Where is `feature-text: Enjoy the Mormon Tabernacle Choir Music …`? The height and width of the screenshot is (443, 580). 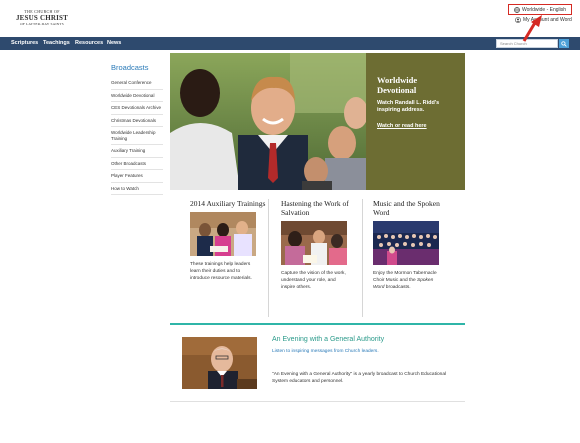 feature-text: Enjoy the Mormon Tabernacle Choir Music … is located at coordinates (406, 280).